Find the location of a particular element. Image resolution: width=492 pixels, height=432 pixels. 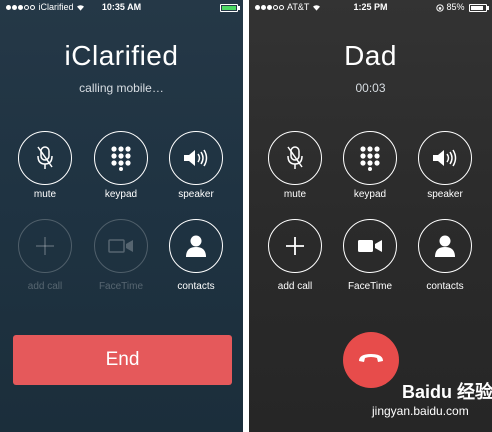

call-duration: 00:03 is located at coordinates (370, 88).